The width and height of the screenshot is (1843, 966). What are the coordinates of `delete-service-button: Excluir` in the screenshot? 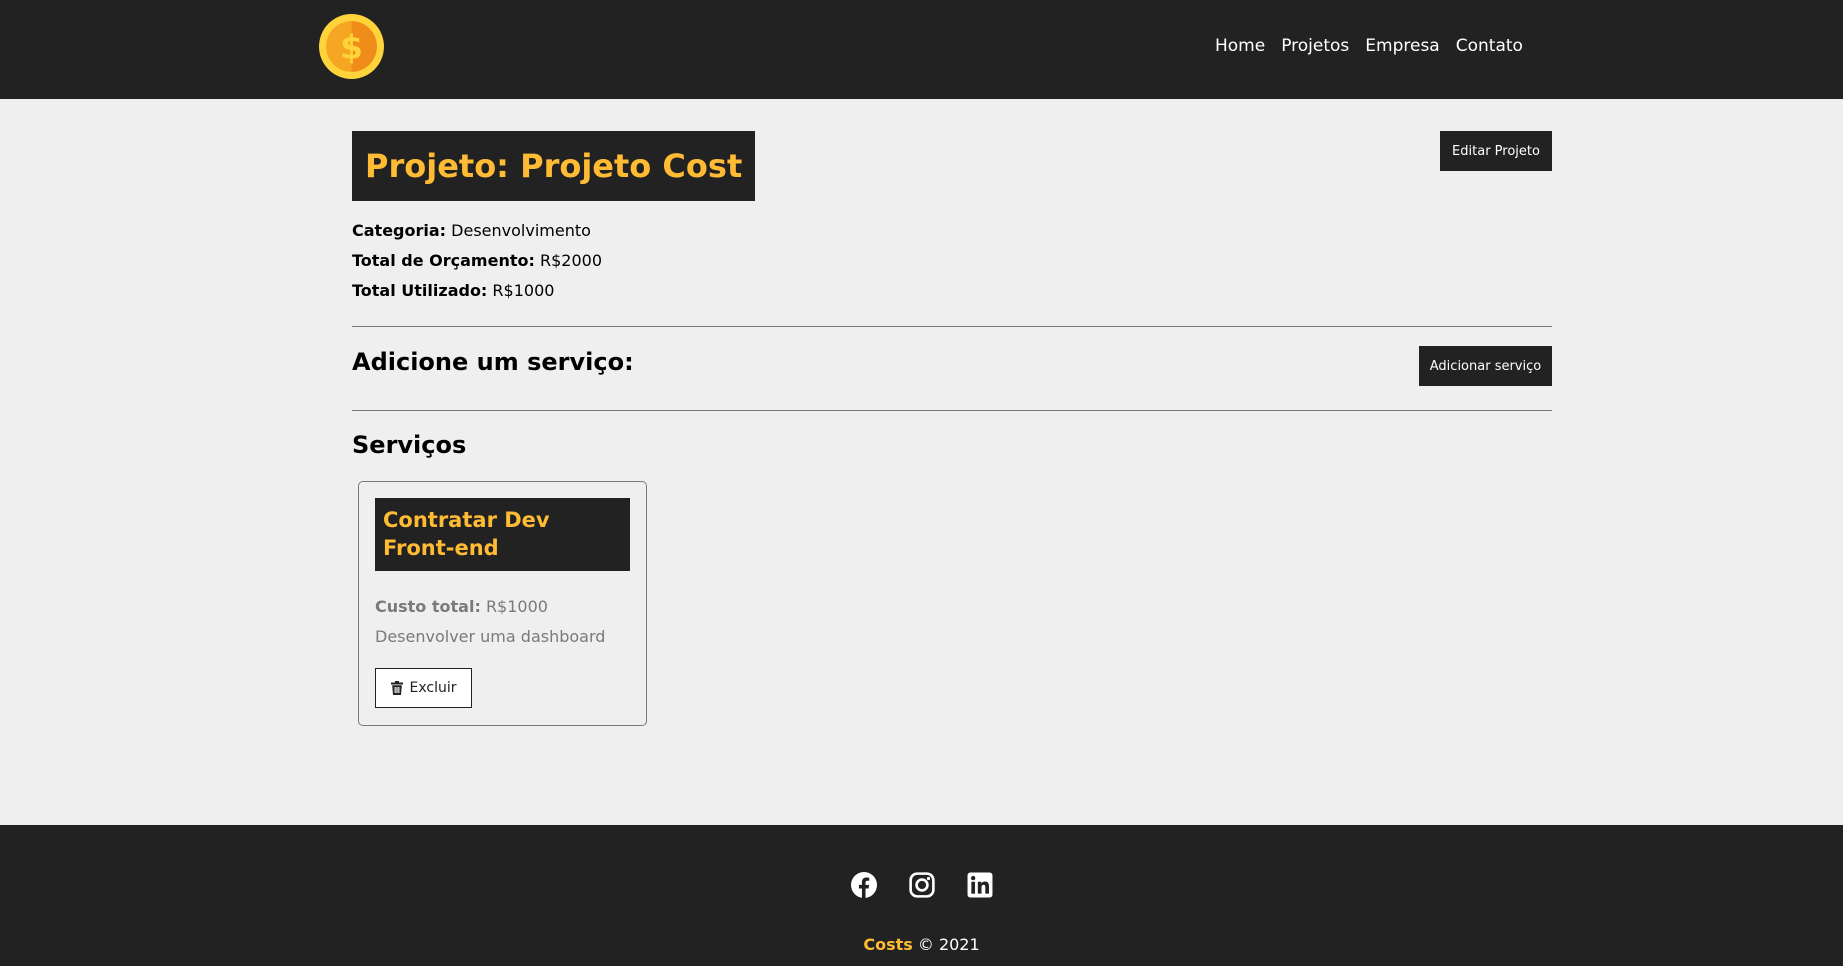 It's located at (423, 688).